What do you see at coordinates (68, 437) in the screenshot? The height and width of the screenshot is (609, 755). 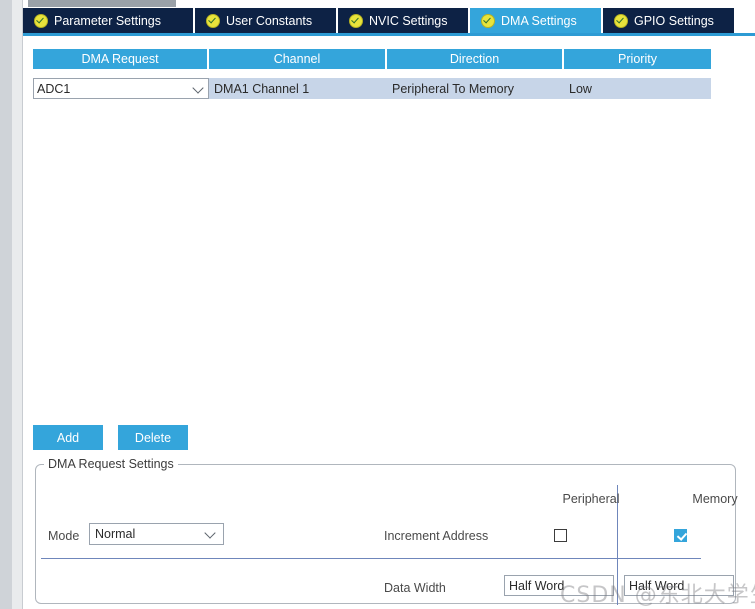 I see `add-button: Add` at bounding box center [68, 437].